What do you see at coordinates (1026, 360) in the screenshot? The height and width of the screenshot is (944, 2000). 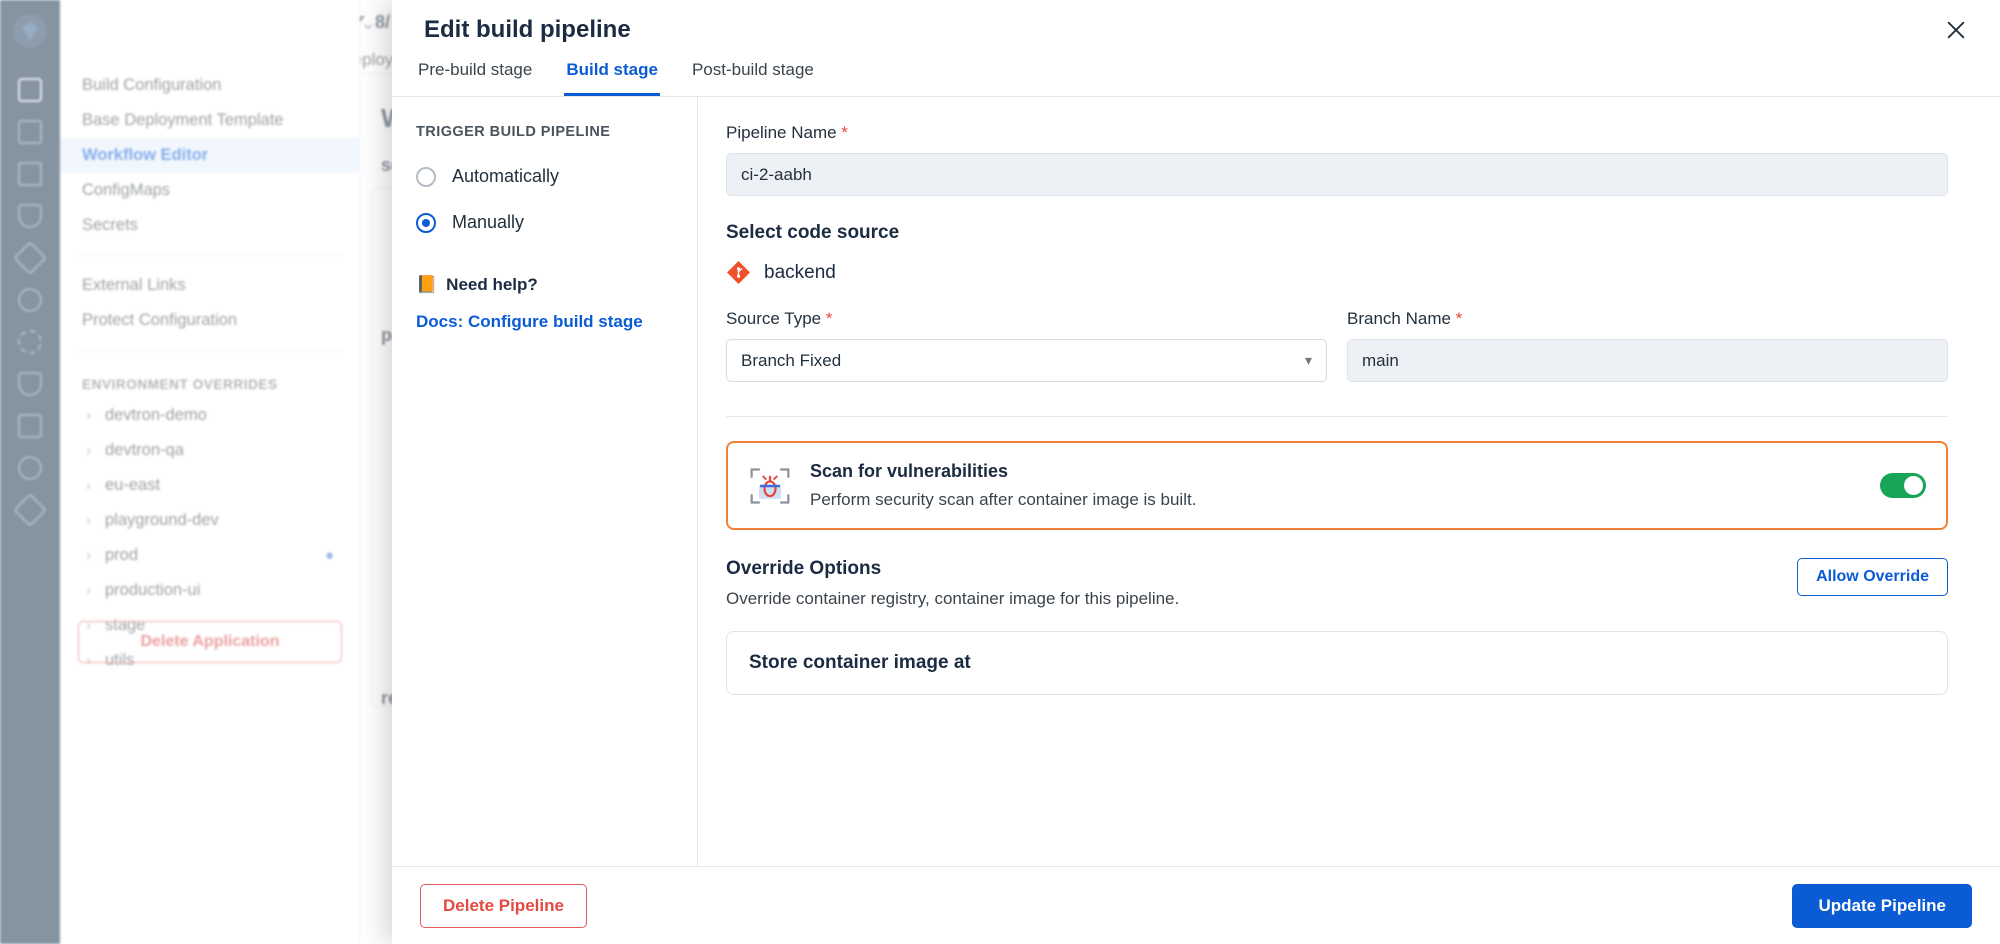 I see `source-type-select: Branch Fixed ▾` at bounding box center [1026, 360].